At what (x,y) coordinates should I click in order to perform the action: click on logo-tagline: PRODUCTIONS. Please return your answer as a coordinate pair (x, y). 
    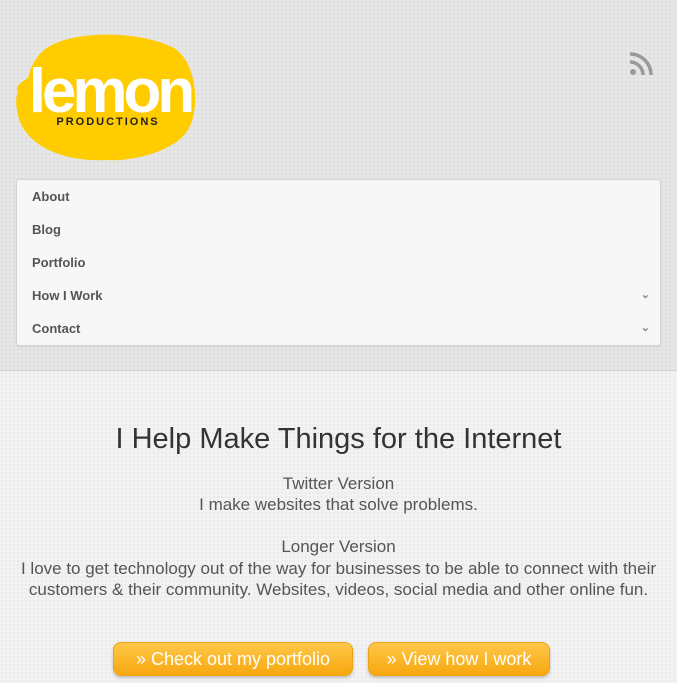
    Looking at the image, I should click on (107, 122).